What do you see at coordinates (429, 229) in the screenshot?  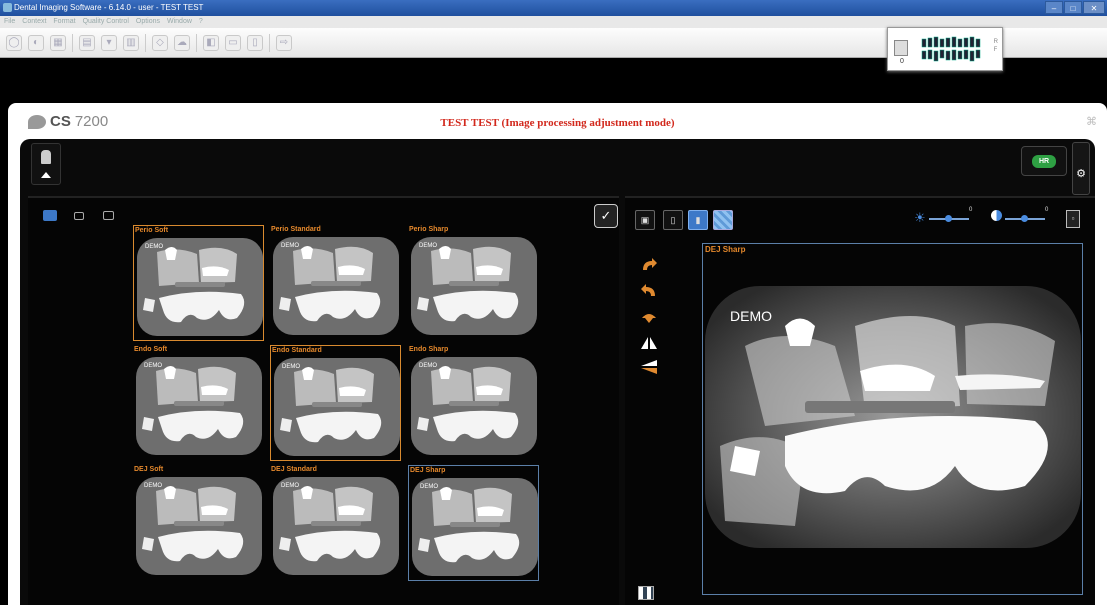 I see `thumbnail-label: Perio Sharp` at bounding box center [429, 229].